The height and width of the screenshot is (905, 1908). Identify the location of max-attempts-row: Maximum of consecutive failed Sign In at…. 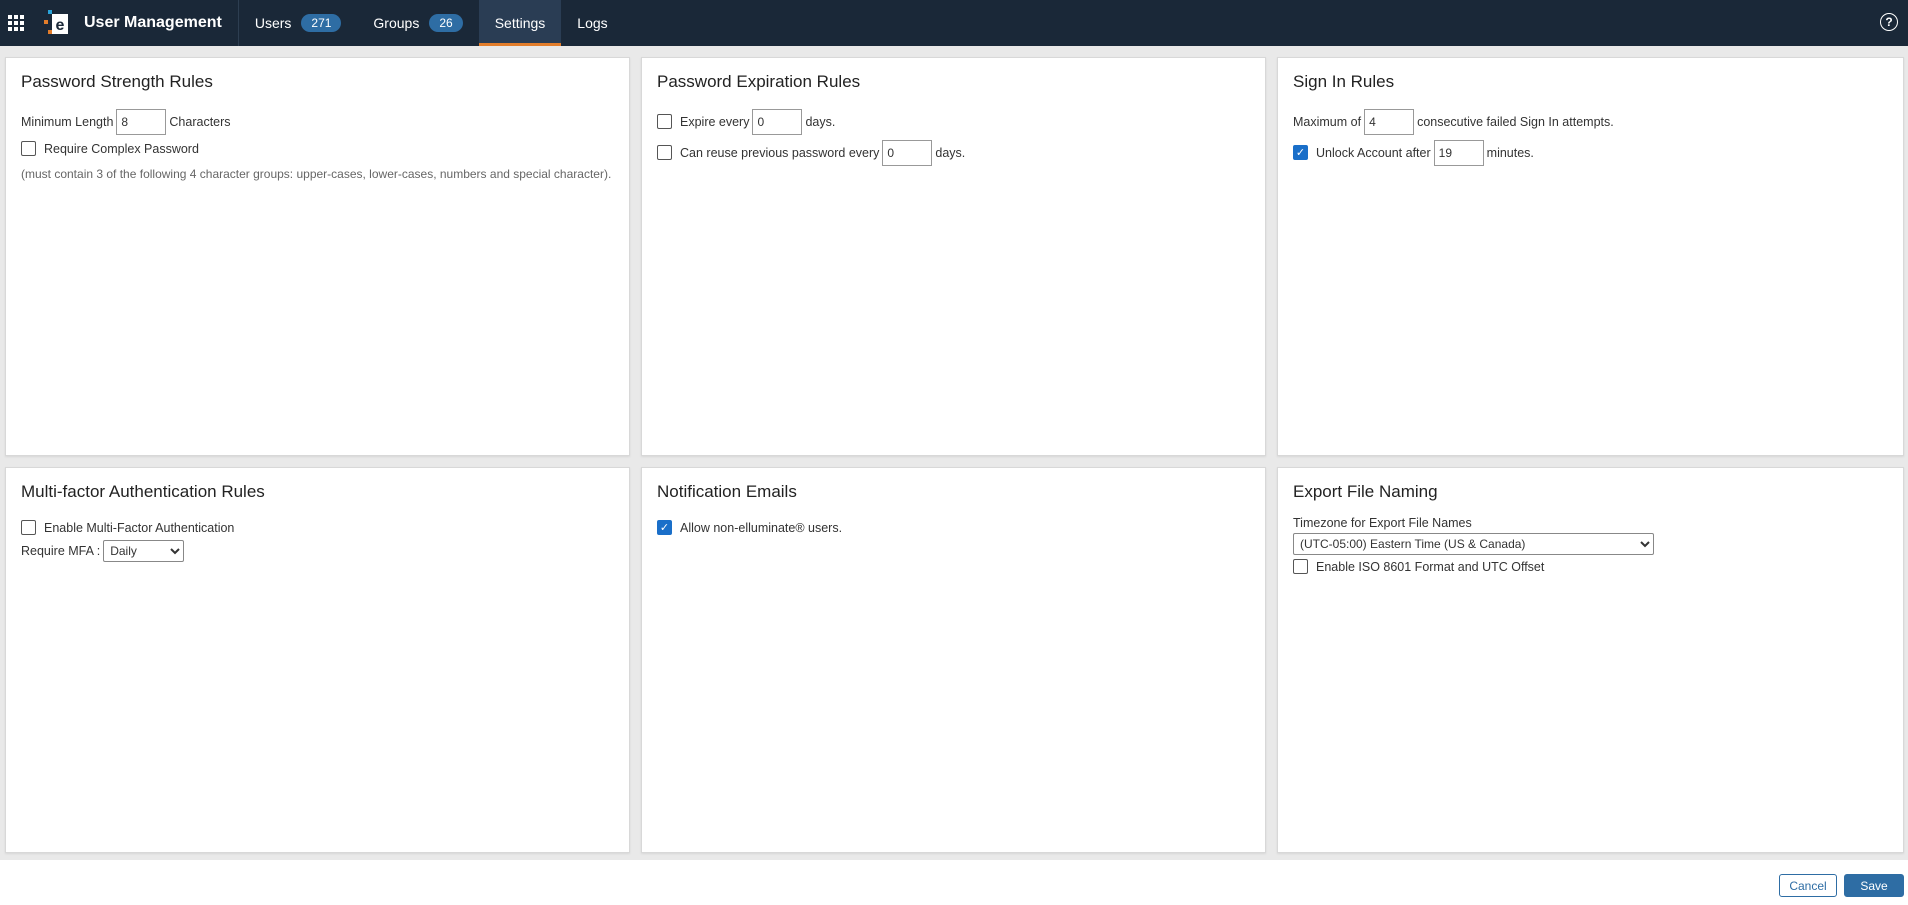
(1590, 121).